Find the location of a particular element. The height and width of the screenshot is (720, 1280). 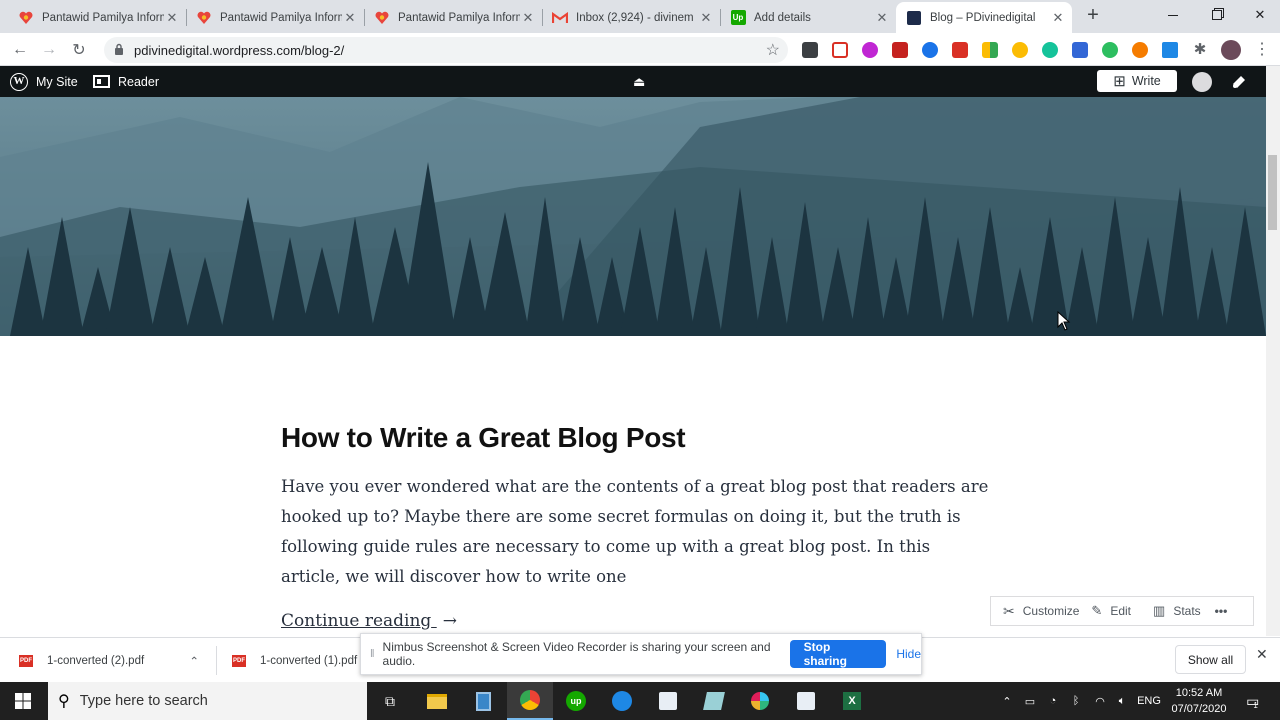

close-window-button: ✕ is located at coordinates (1259, 15).